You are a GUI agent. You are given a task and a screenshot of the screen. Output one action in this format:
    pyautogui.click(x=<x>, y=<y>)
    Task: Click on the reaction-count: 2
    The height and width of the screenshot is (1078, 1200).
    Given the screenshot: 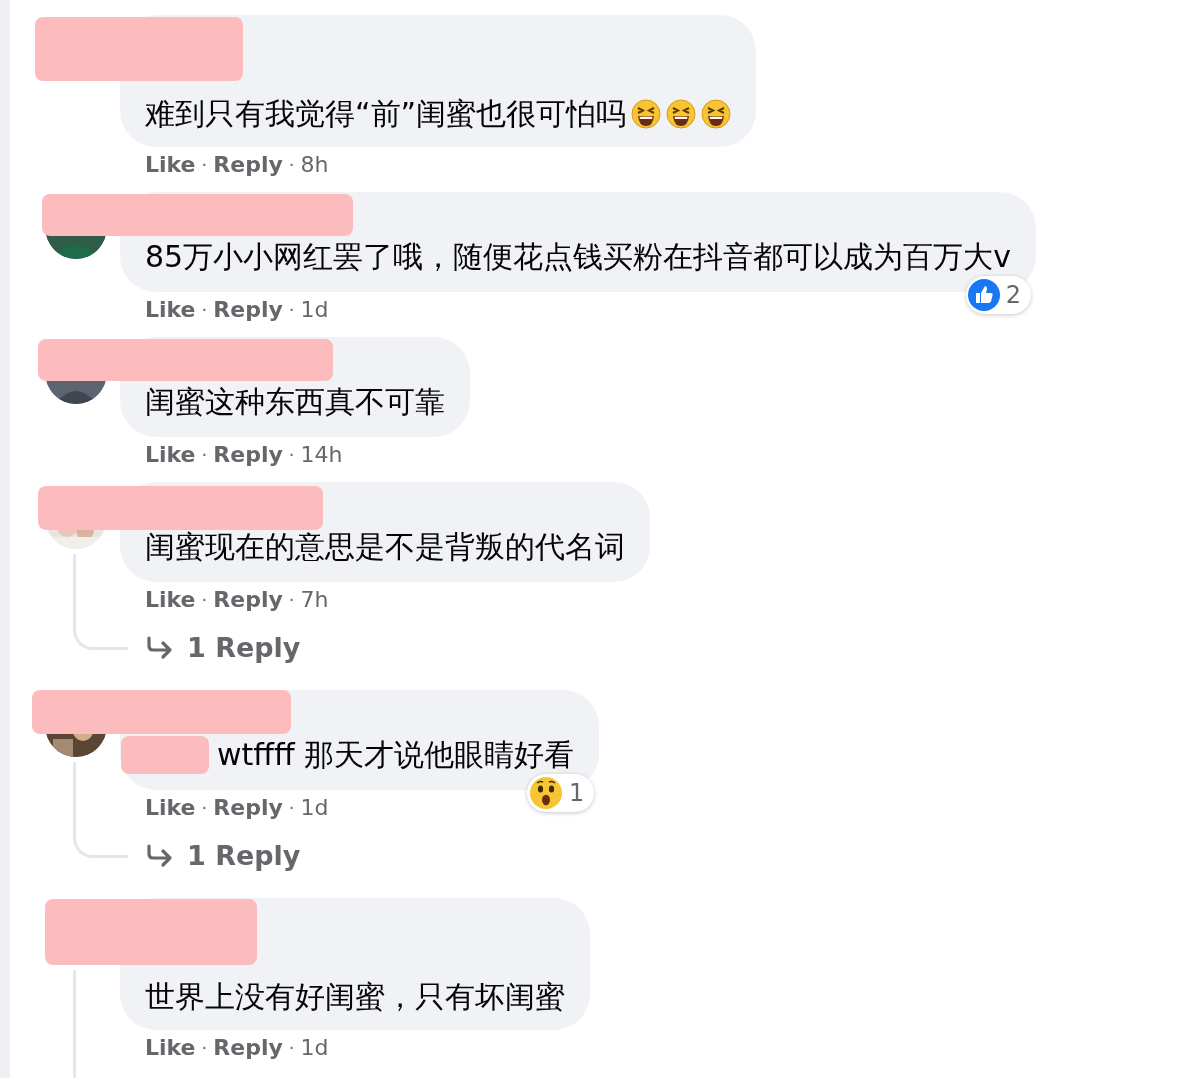 What is the action you would take?
    pyautogui.click(x=1013, y=295)
    